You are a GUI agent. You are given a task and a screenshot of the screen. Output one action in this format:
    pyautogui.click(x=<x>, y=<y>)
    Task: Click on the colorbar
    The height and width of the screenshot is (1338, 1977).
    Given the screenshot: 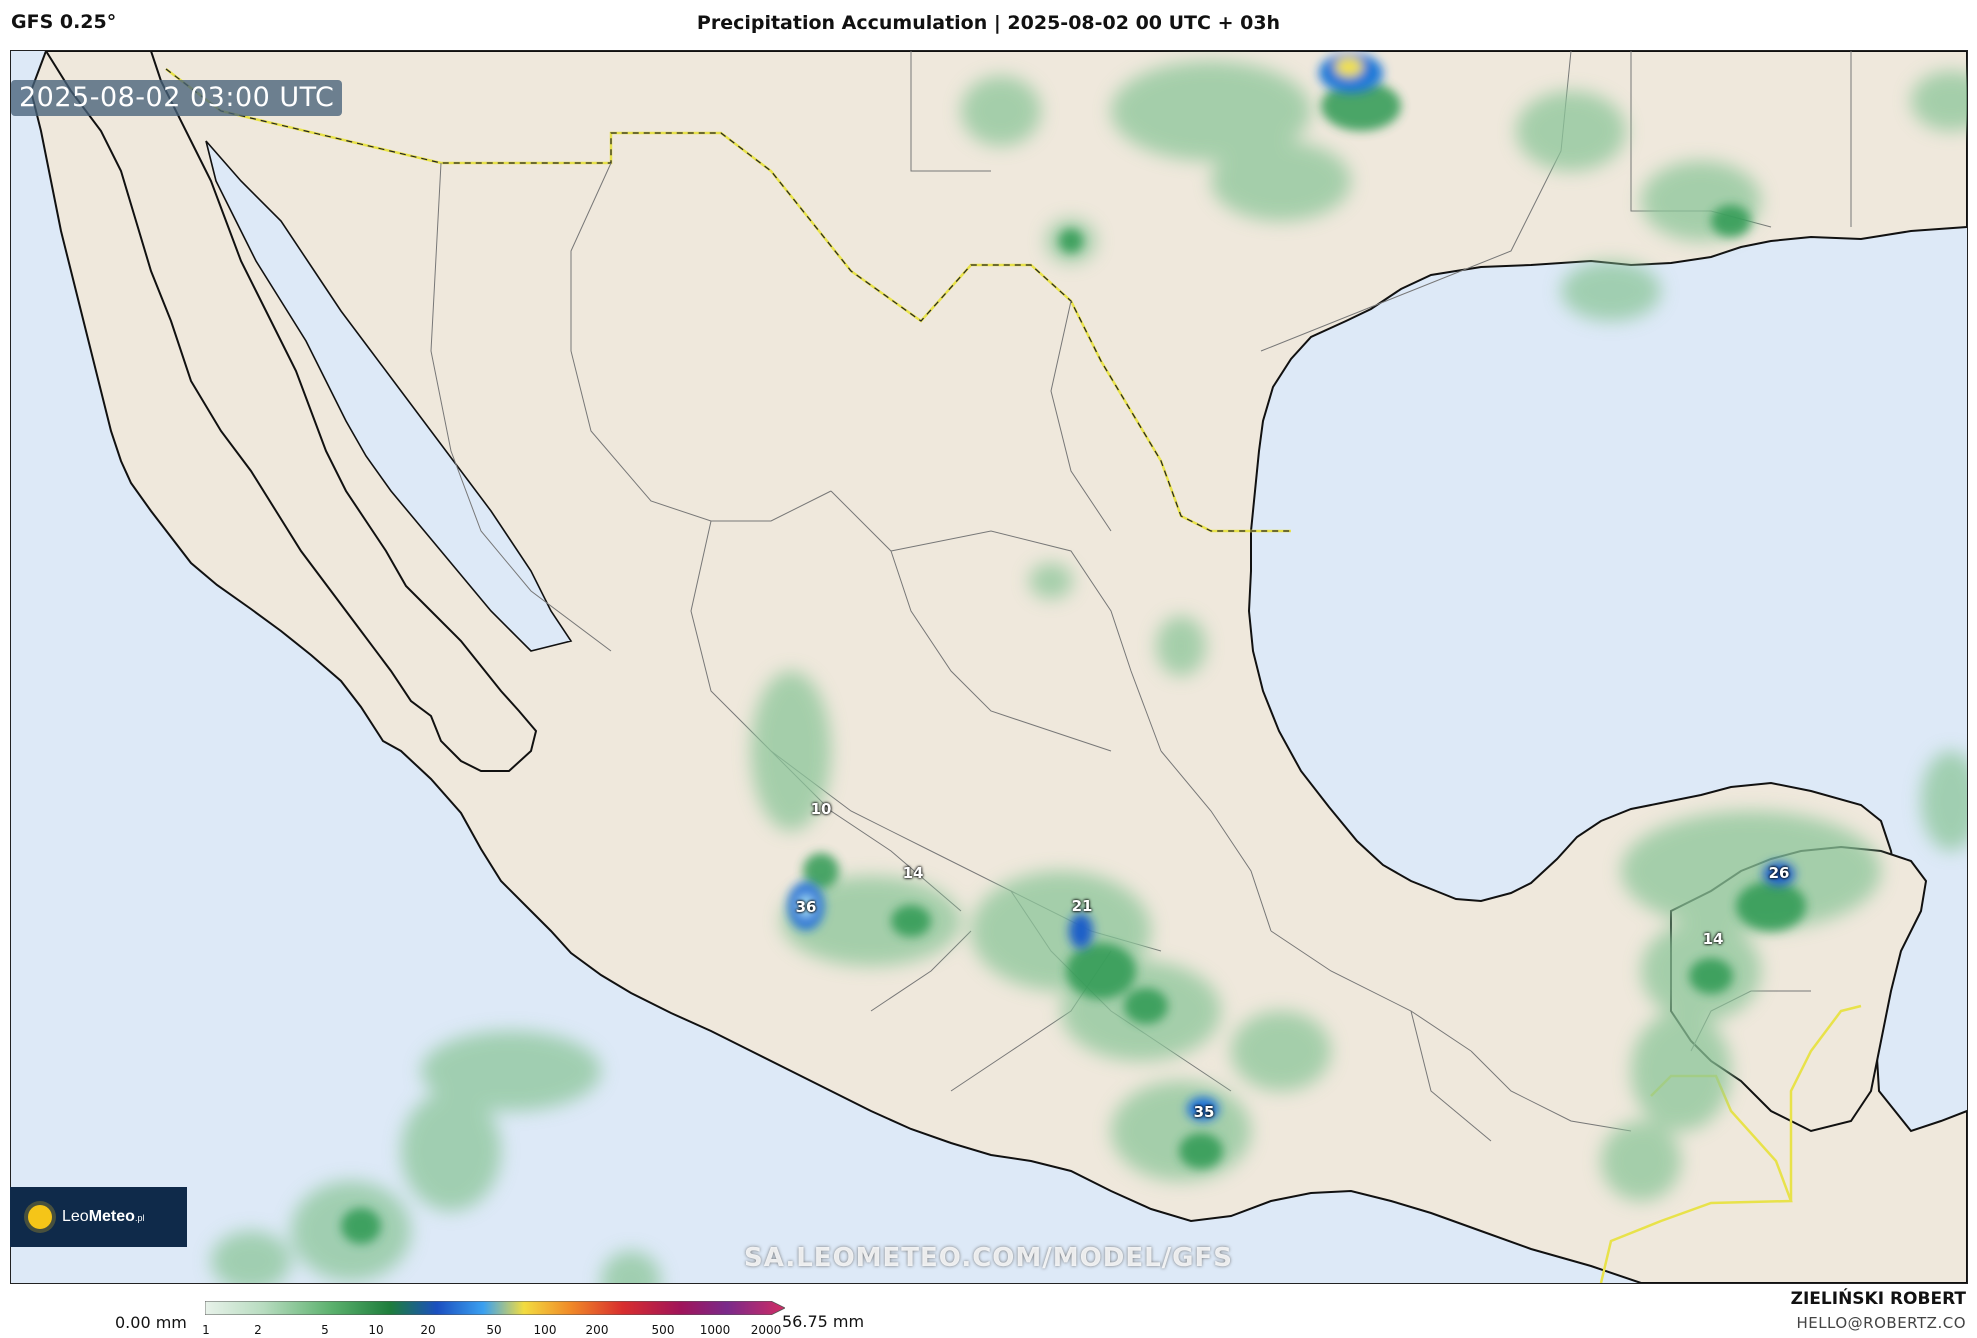 What is the action you would take?
    pyautogui.click(x=495, y=1308)
    